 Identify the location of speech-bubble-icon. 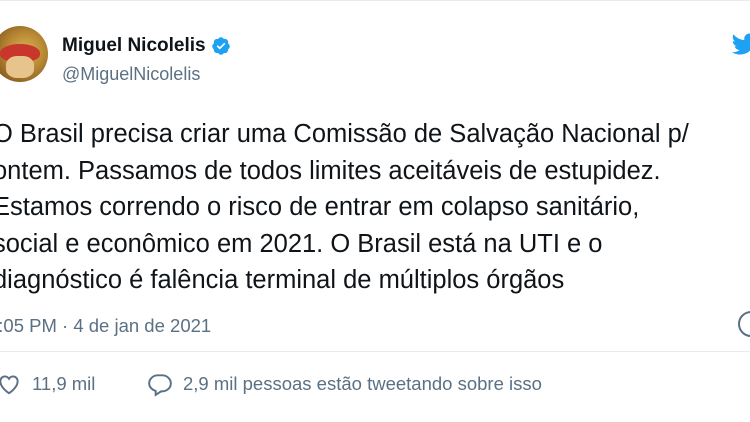
(160, 385).